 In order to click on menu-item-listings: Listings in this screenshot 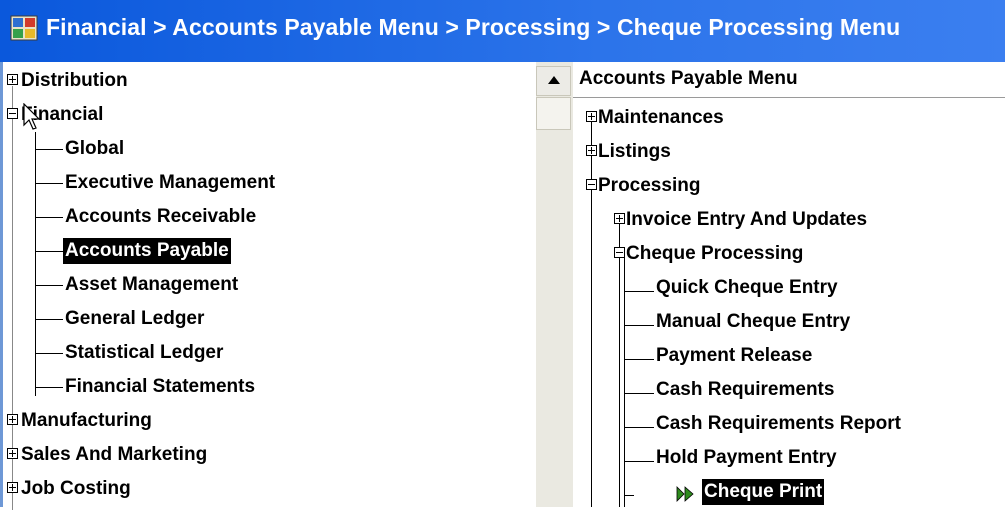, I will do `click(789, 152)`.